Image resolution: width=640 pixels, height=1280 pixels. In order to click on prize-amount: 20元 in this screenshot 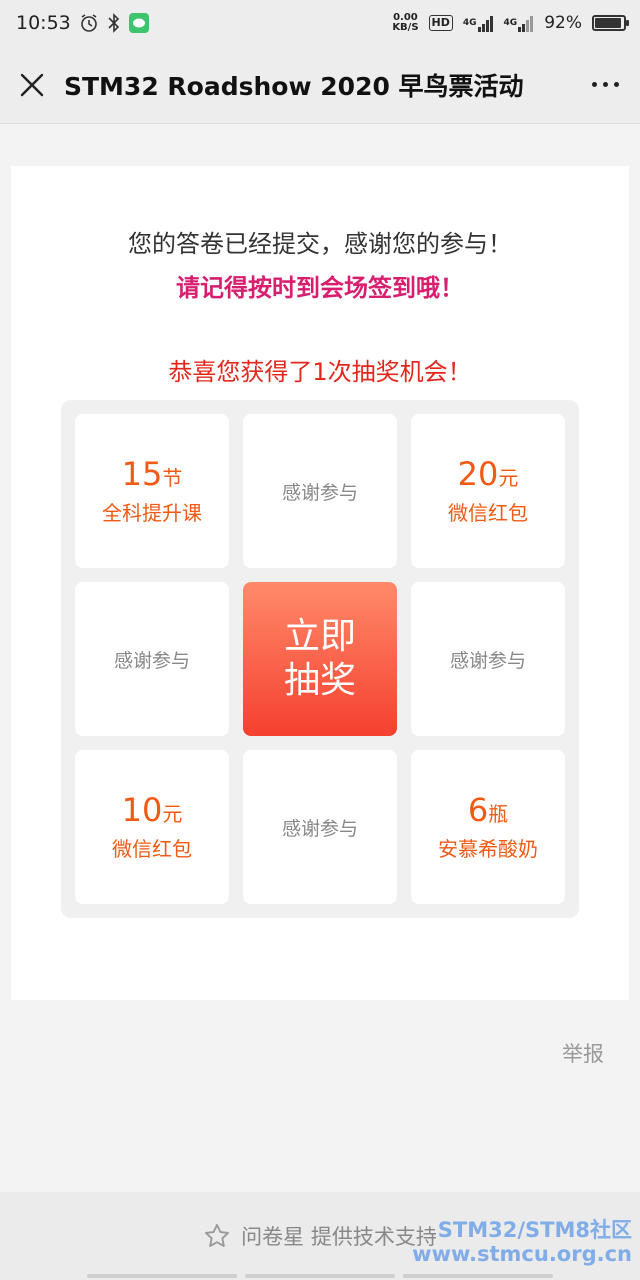, I will do `click(488, 476)`.